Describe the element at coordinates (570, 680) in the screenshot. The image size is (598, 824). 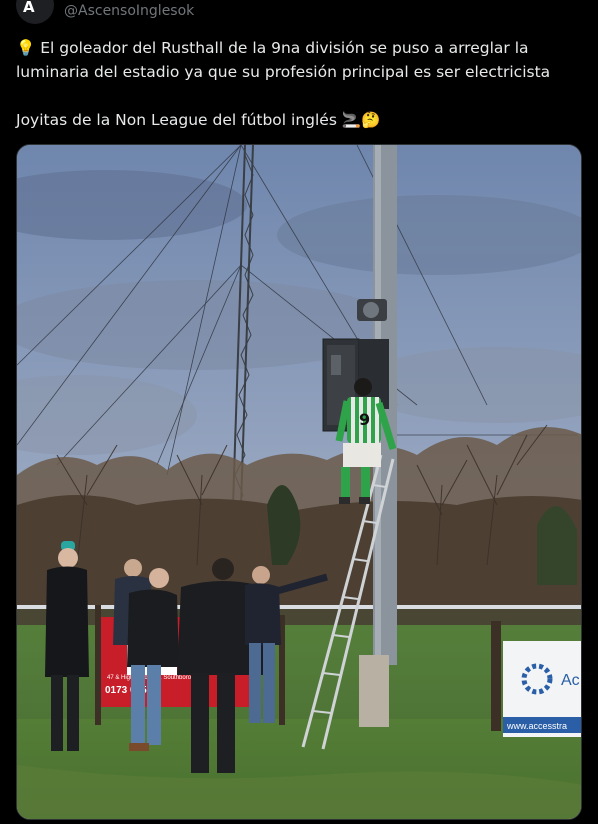
I see `banner-right-letter: Ac` at that location.